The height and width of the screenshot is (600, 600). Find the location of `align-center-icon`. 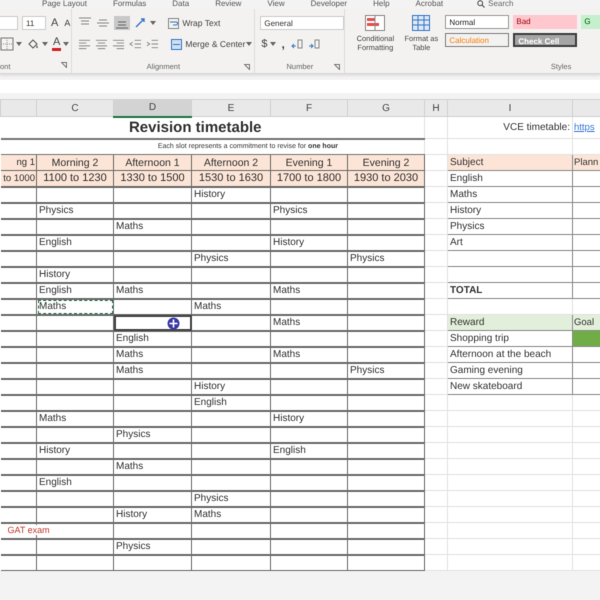

align-center-icon is located at coordinates (101, 44).